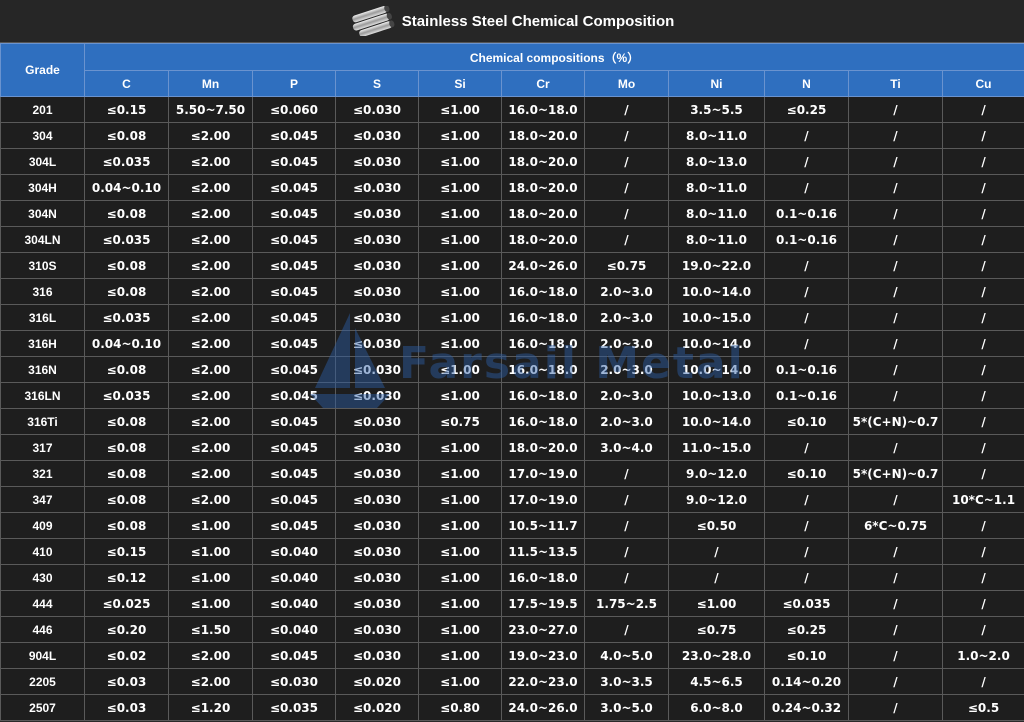 This screenshot has width=1024, height=722. I want to click on cell-n: 0.14~0.20, so click(806, 681).